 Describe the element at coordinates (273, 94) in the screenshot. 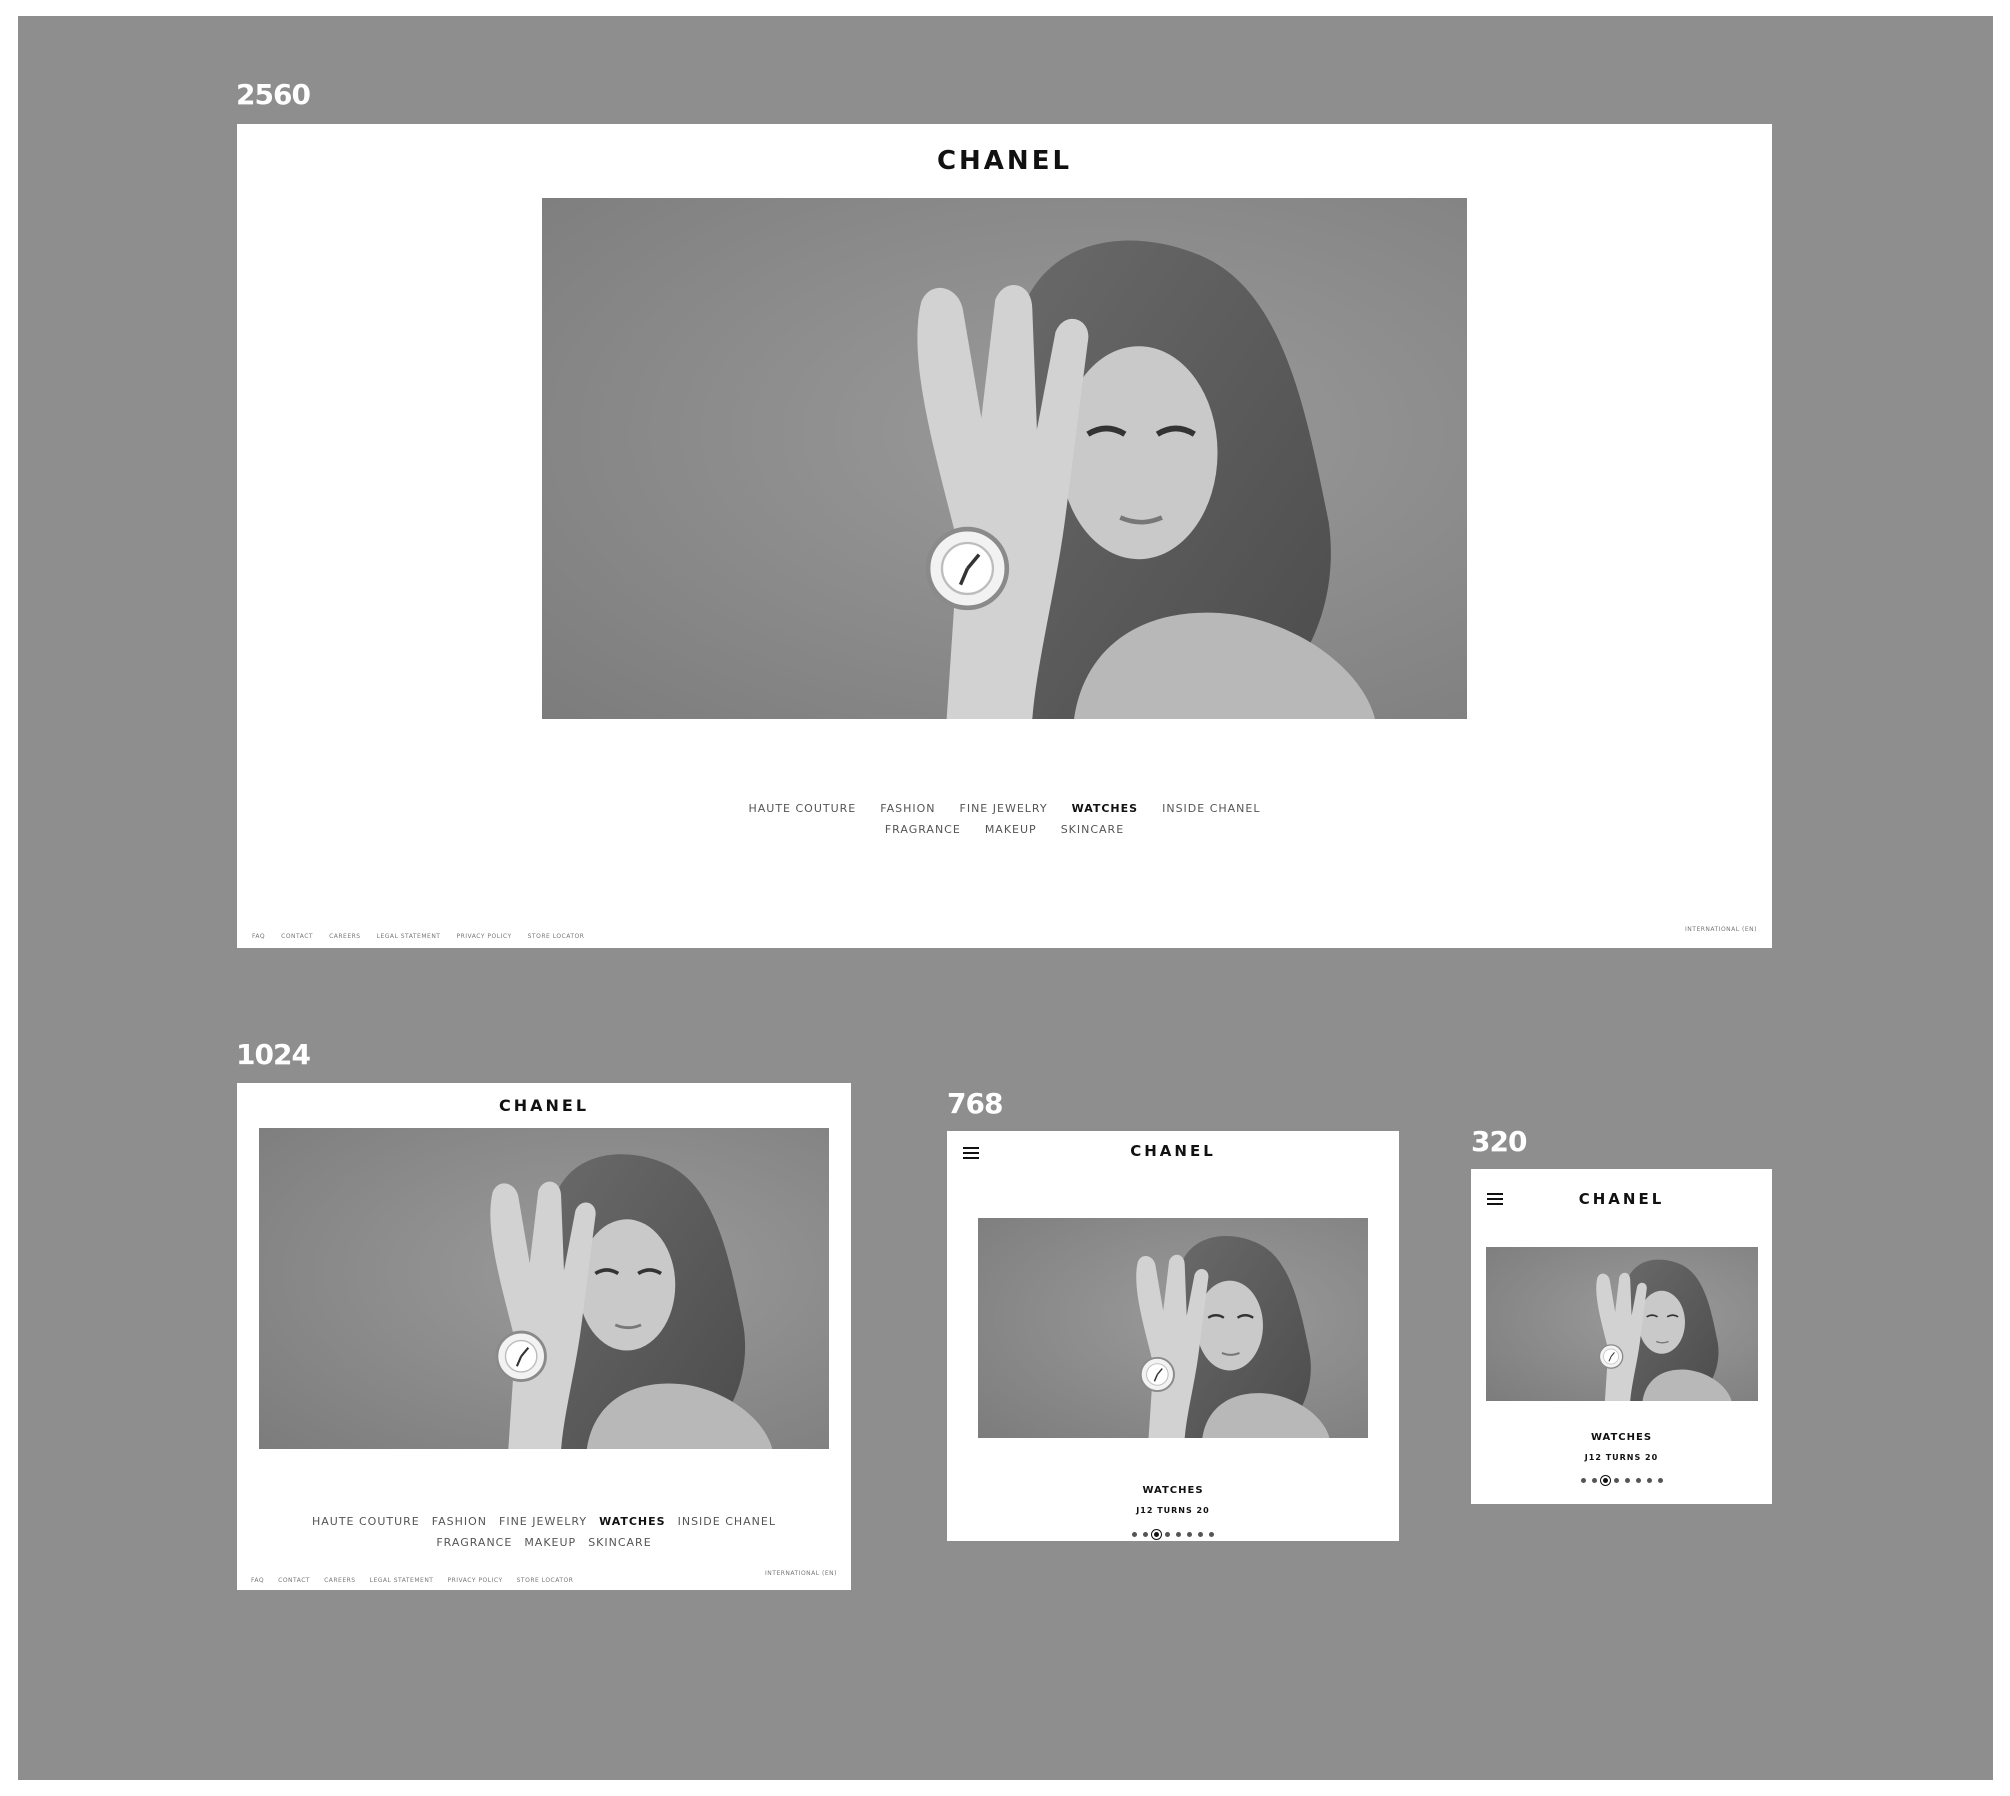

I see `breakpoint-label-2560: 2560` at that location.